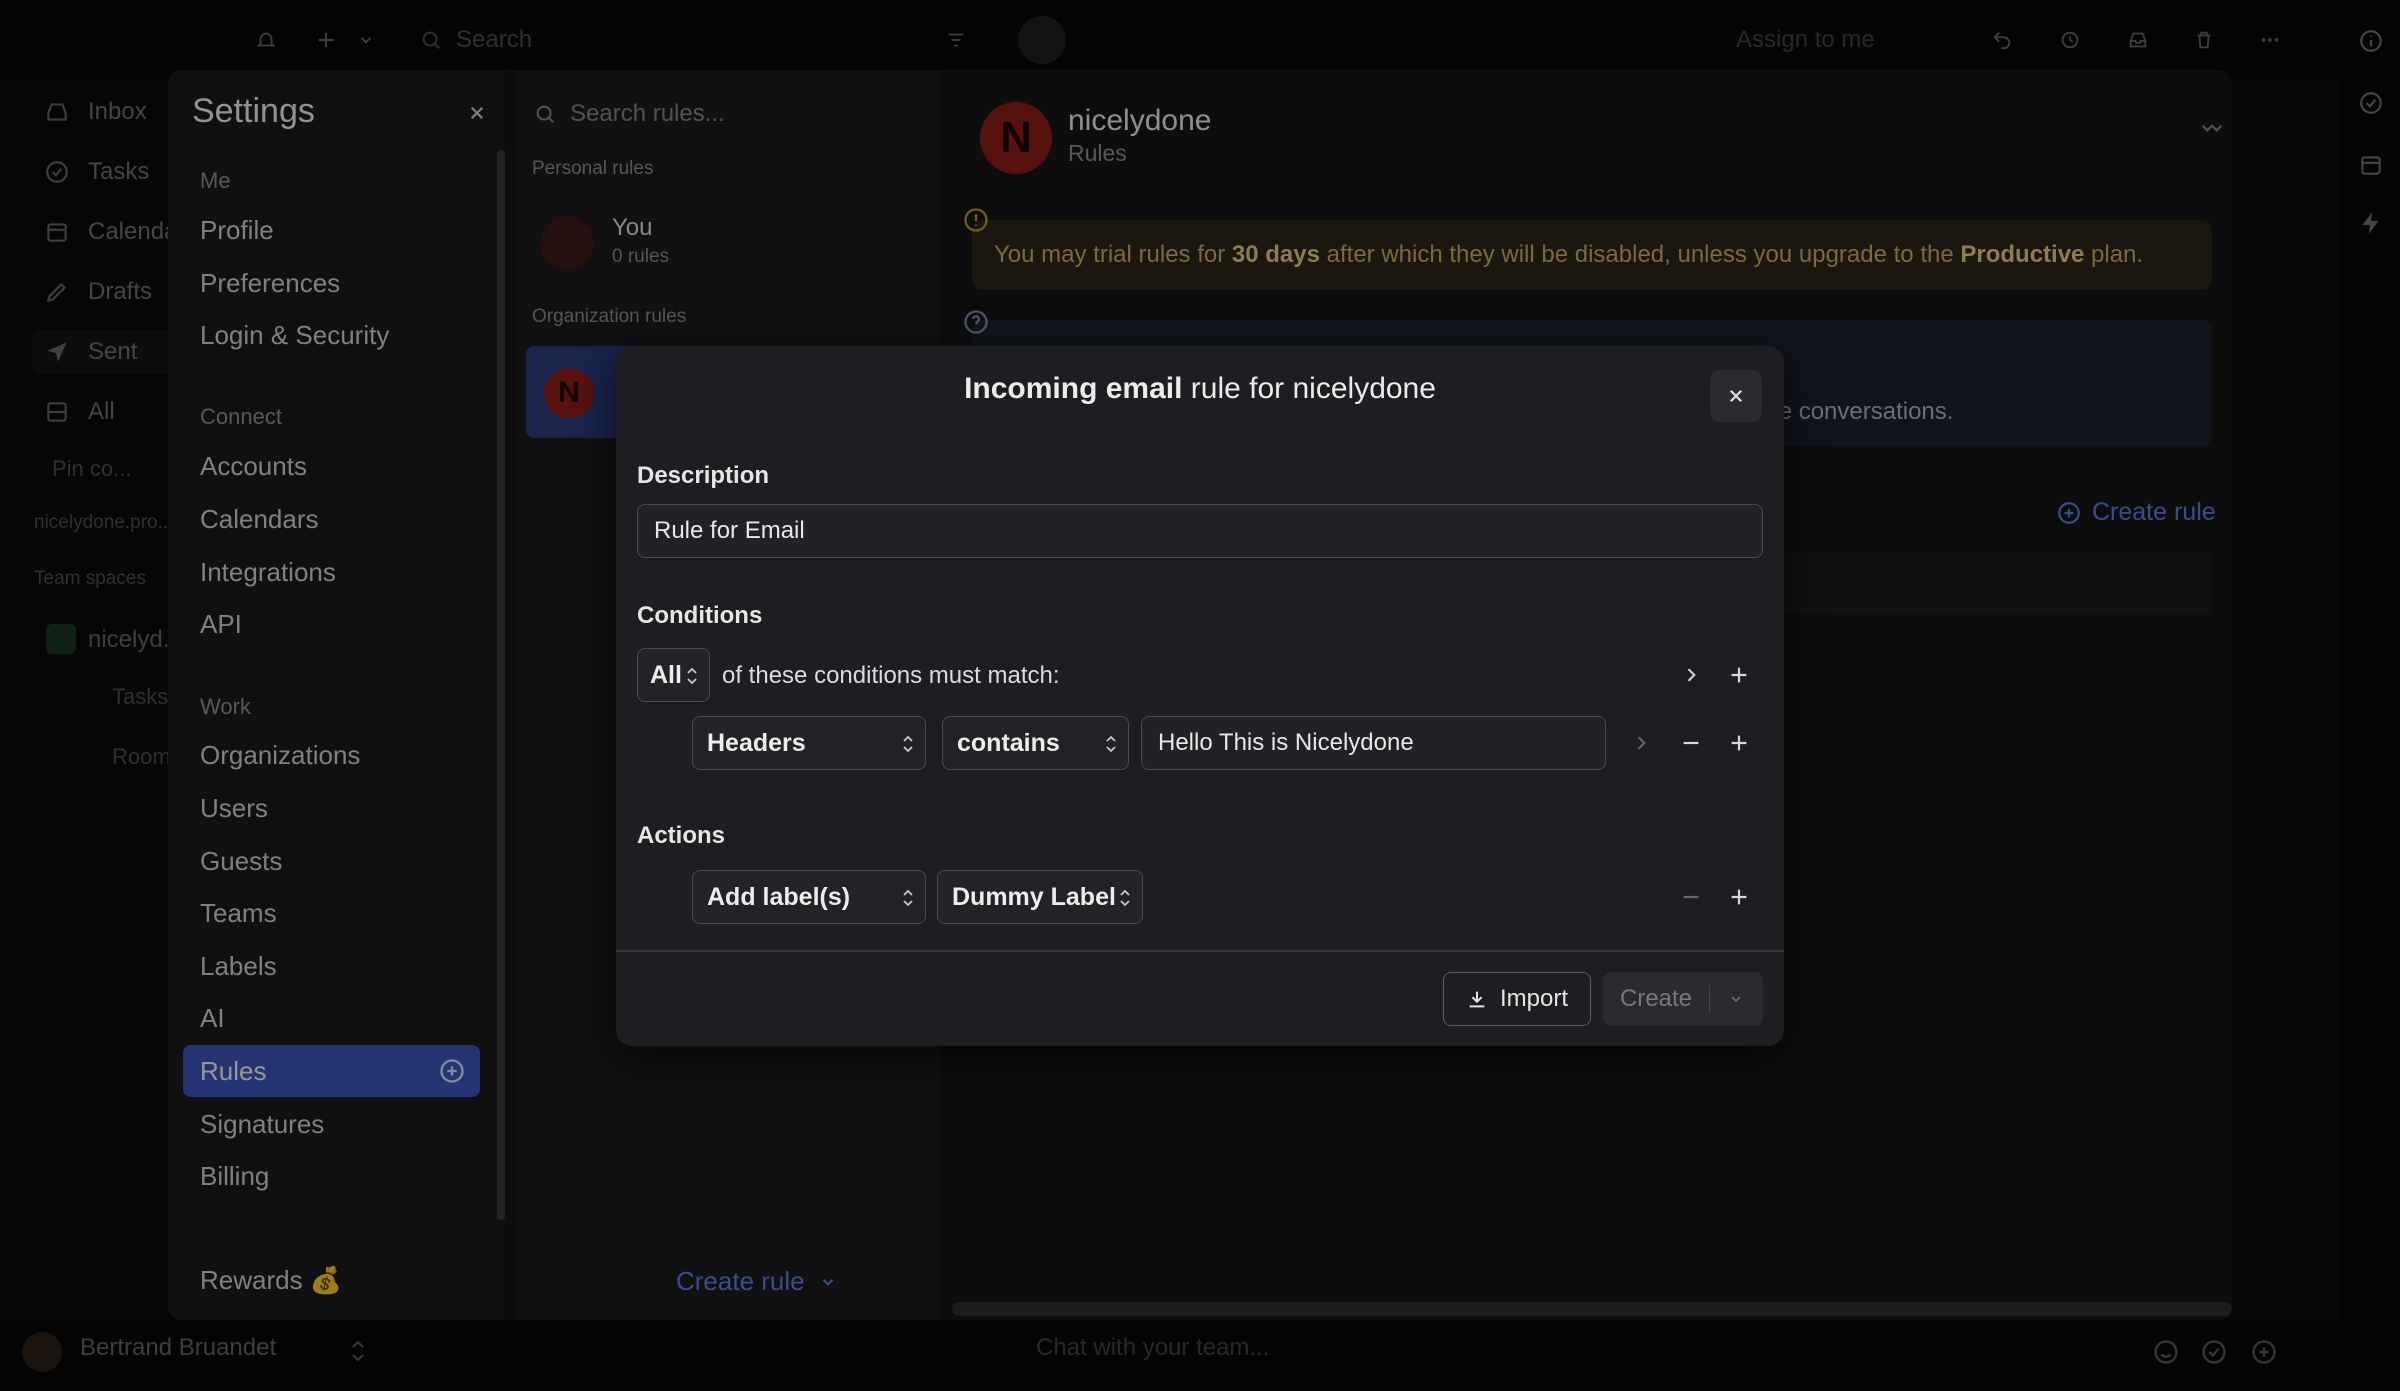  Describe the element at coordinates (1592, 1309) in the screenshot. I see `horizontal-scrollbar` at that location.